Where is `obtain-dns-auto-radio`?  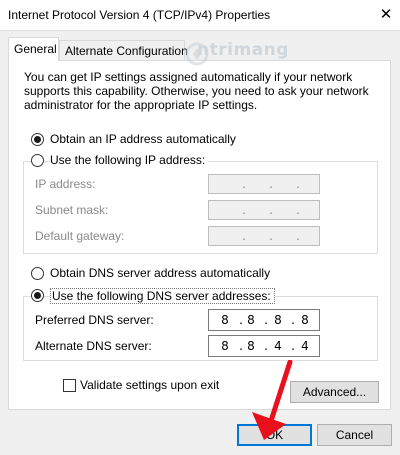 obtain-dns-auto-radio is located at coordinates (37, 273).